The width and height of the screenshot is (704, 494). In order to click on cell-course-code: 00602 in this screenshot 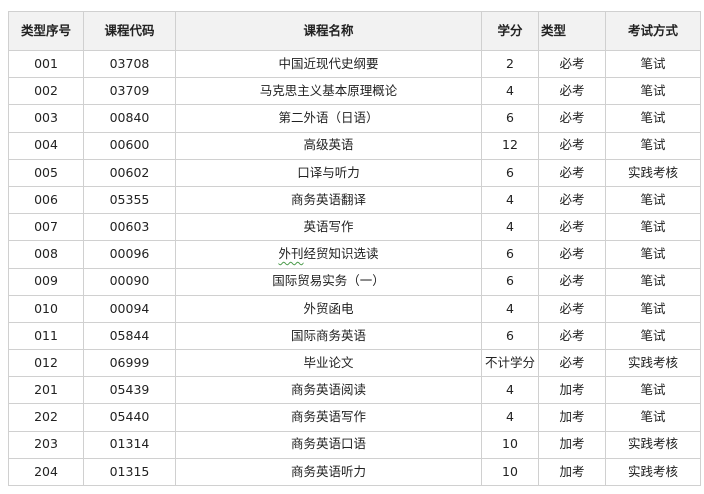, I will do `click(129, 172)`.